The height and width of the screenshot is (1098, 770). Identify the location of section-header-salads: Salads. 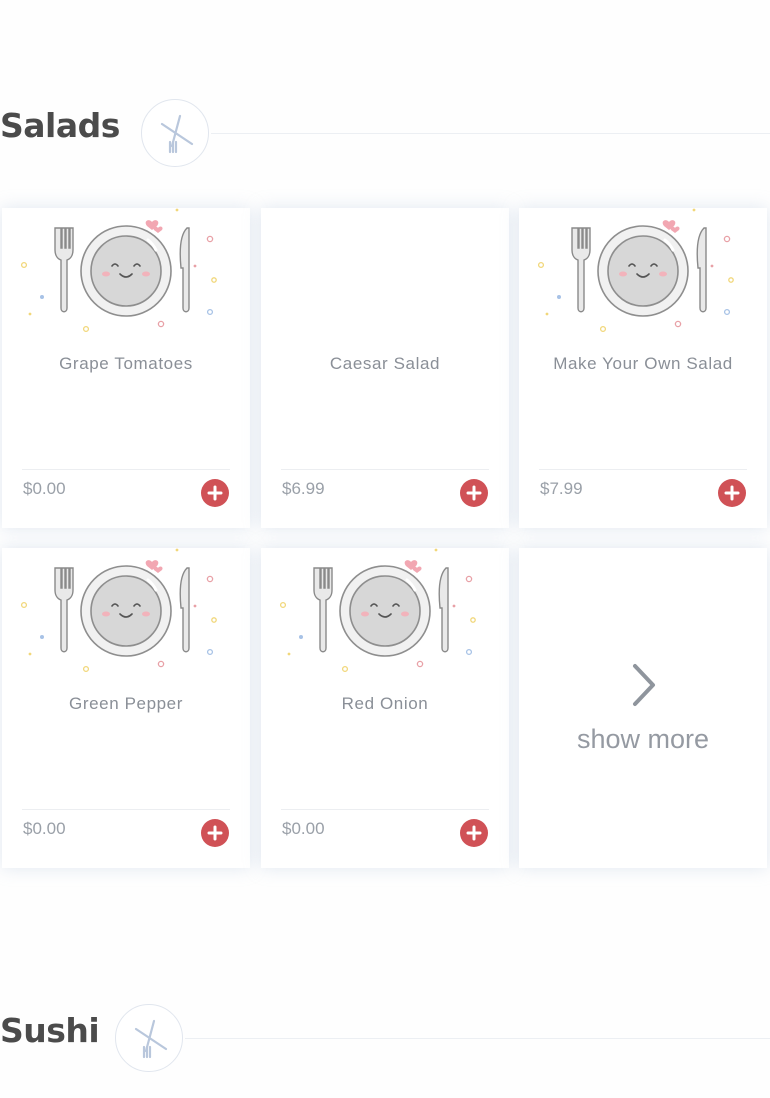
(385, 134).